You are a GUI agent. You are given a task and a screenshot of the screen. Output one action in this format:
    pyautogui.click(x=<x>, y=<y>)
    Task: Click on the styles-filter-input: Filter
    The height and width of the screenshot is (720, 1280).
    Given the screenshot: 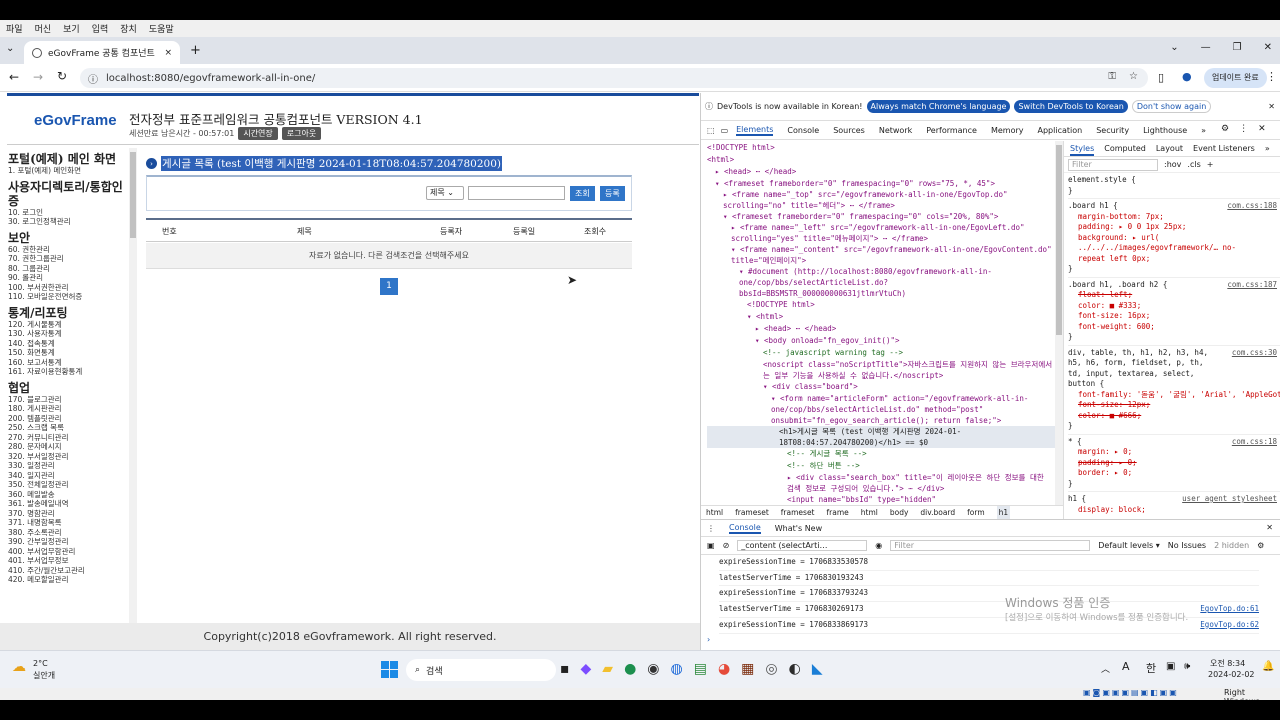 What is the action you would take?
    pyautogui.click(x=1113, y=164)
    